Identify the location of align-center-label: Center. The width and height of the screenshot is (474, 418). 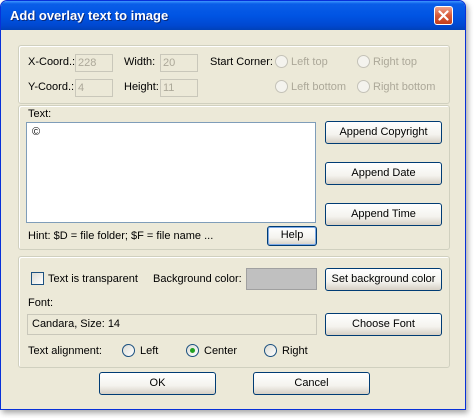
(221, 351).